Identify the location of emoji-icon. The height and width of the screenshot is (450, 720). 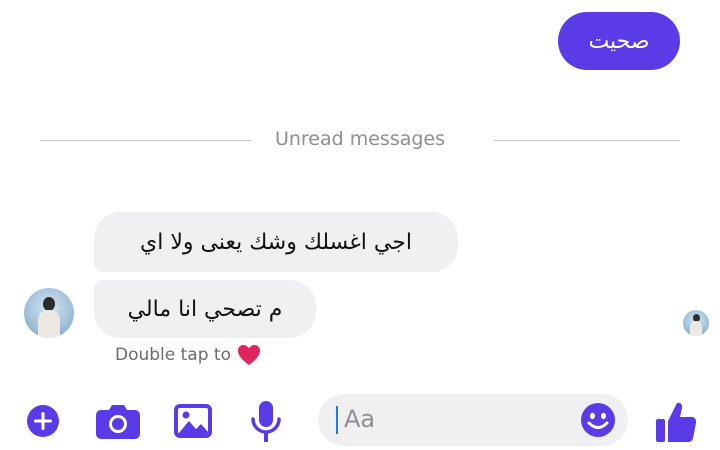
(598, 420).